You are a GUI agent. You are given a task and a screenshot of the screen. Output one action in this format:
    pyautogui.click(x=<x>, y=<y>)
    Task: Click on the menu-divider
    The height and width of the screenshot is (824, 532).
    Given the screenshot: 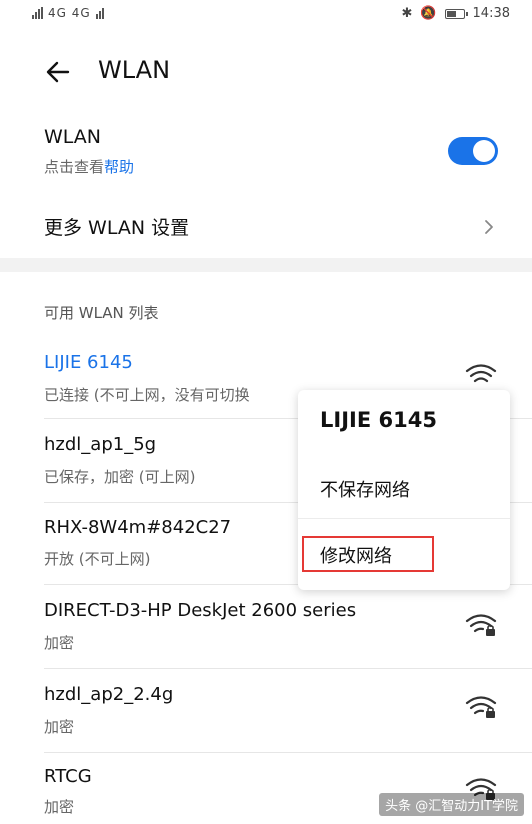 What is the action you would take?
    pyautogui.click(x=404, y=518)
    